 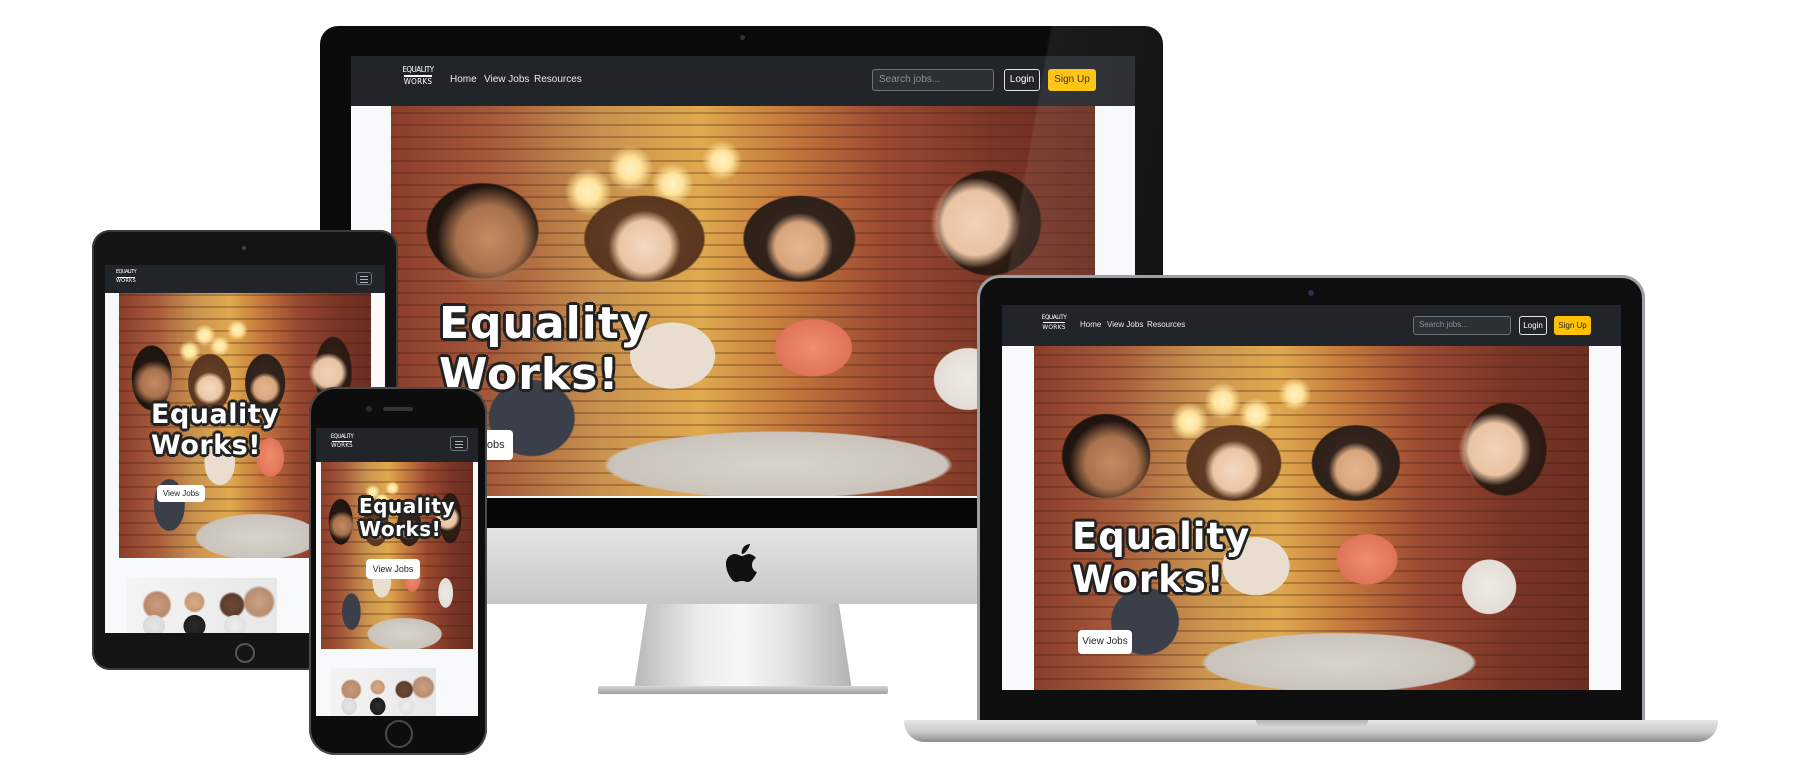 What do you see at coordinates (1572, 325) in the screenshot?
I see `signup-button: Sign Up` at bounding box center [1572, 325].